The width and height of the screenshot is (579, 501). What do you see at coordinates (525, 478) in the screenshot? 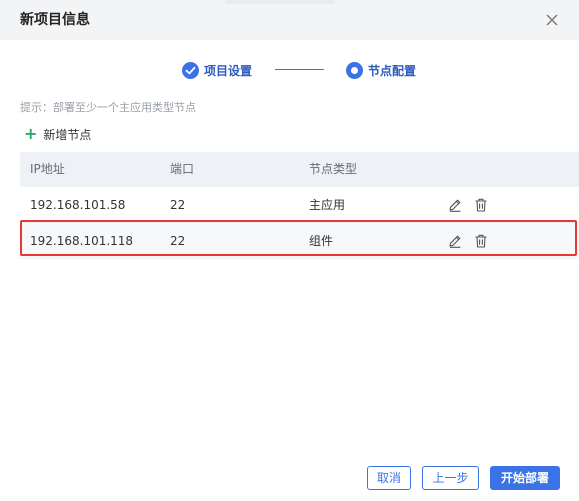
I see `start-deploy-button: 开始部署` at bounding box center [525, 478].